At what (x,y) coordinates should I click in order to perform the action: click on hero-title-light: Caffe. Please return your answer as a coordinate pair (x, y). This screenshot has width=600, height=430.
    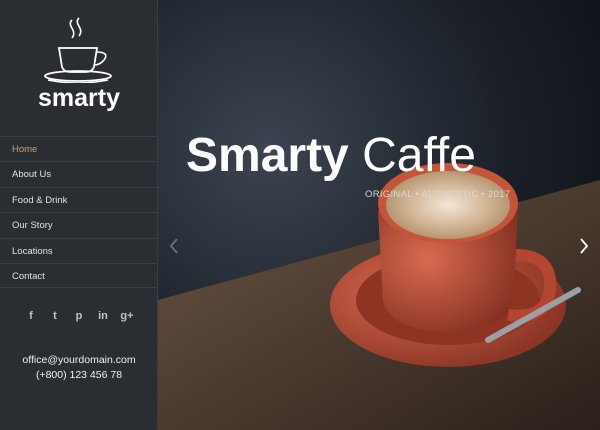
    Looking at the image, I should click on (419, 155).